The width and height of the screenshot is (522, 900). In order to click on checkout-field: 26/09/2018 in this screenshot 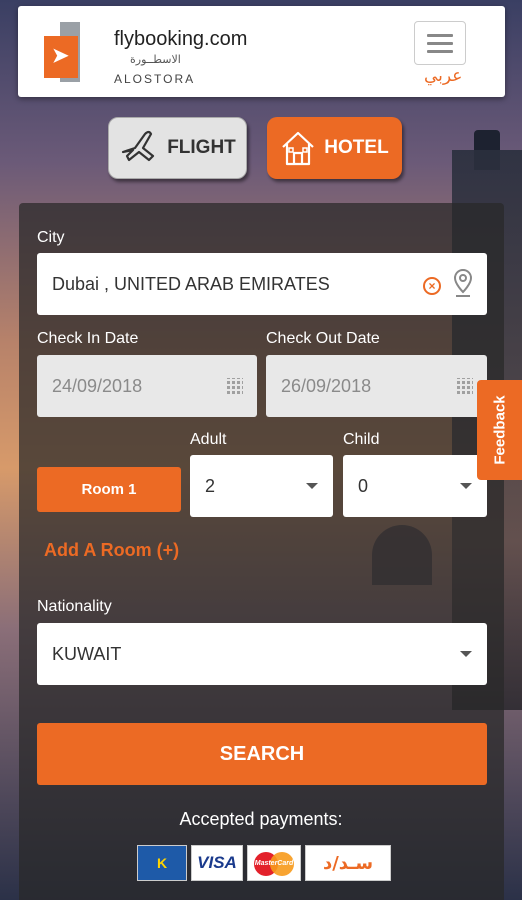, I will do `click(376, 386)`.